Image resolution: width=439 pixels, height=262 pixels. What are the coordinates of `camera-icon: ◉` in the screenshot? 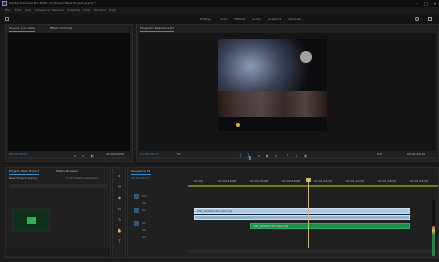 It's located at (305, 155).